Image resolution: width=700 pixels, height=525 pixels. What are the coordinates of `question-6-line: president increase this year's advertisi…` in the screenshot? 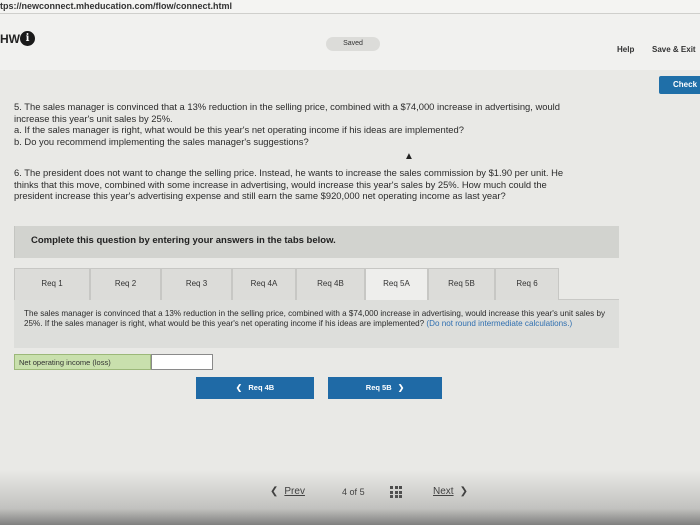 It's located at (260, 195).